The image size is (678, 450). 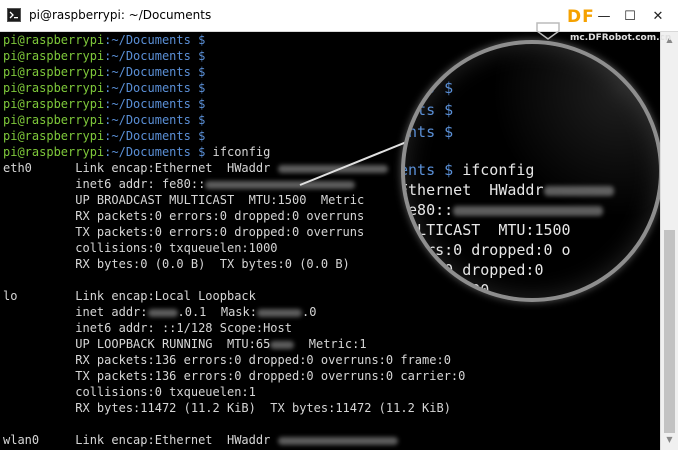 I want to click on redacted-ipv6, so click(x=280, y=184).